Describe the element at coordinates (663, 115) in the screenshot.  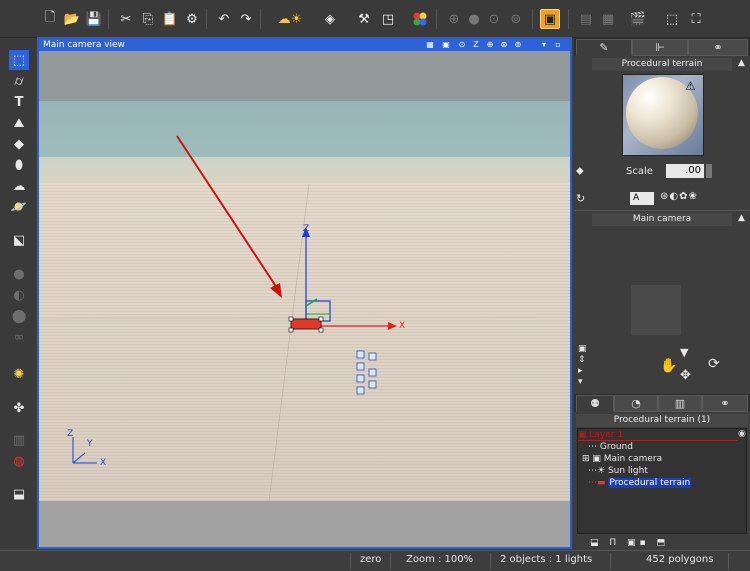
I see `material-preview: ⚠` at that location.